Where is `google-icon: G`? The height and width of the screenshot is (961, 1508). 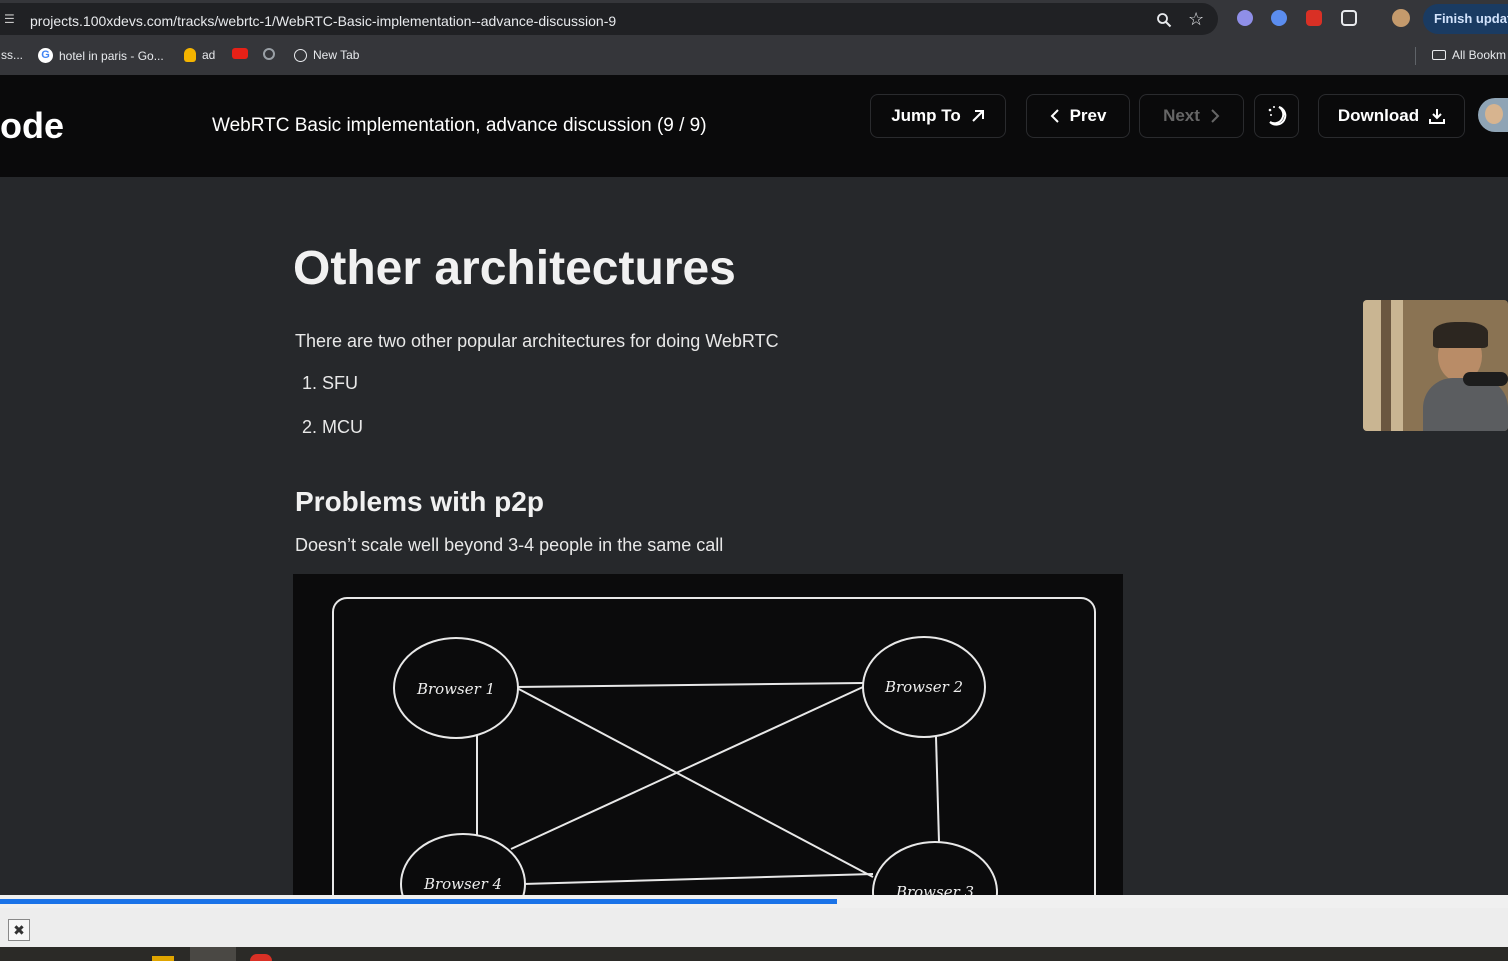
google-icon: G is located at coordinates (45, 55).